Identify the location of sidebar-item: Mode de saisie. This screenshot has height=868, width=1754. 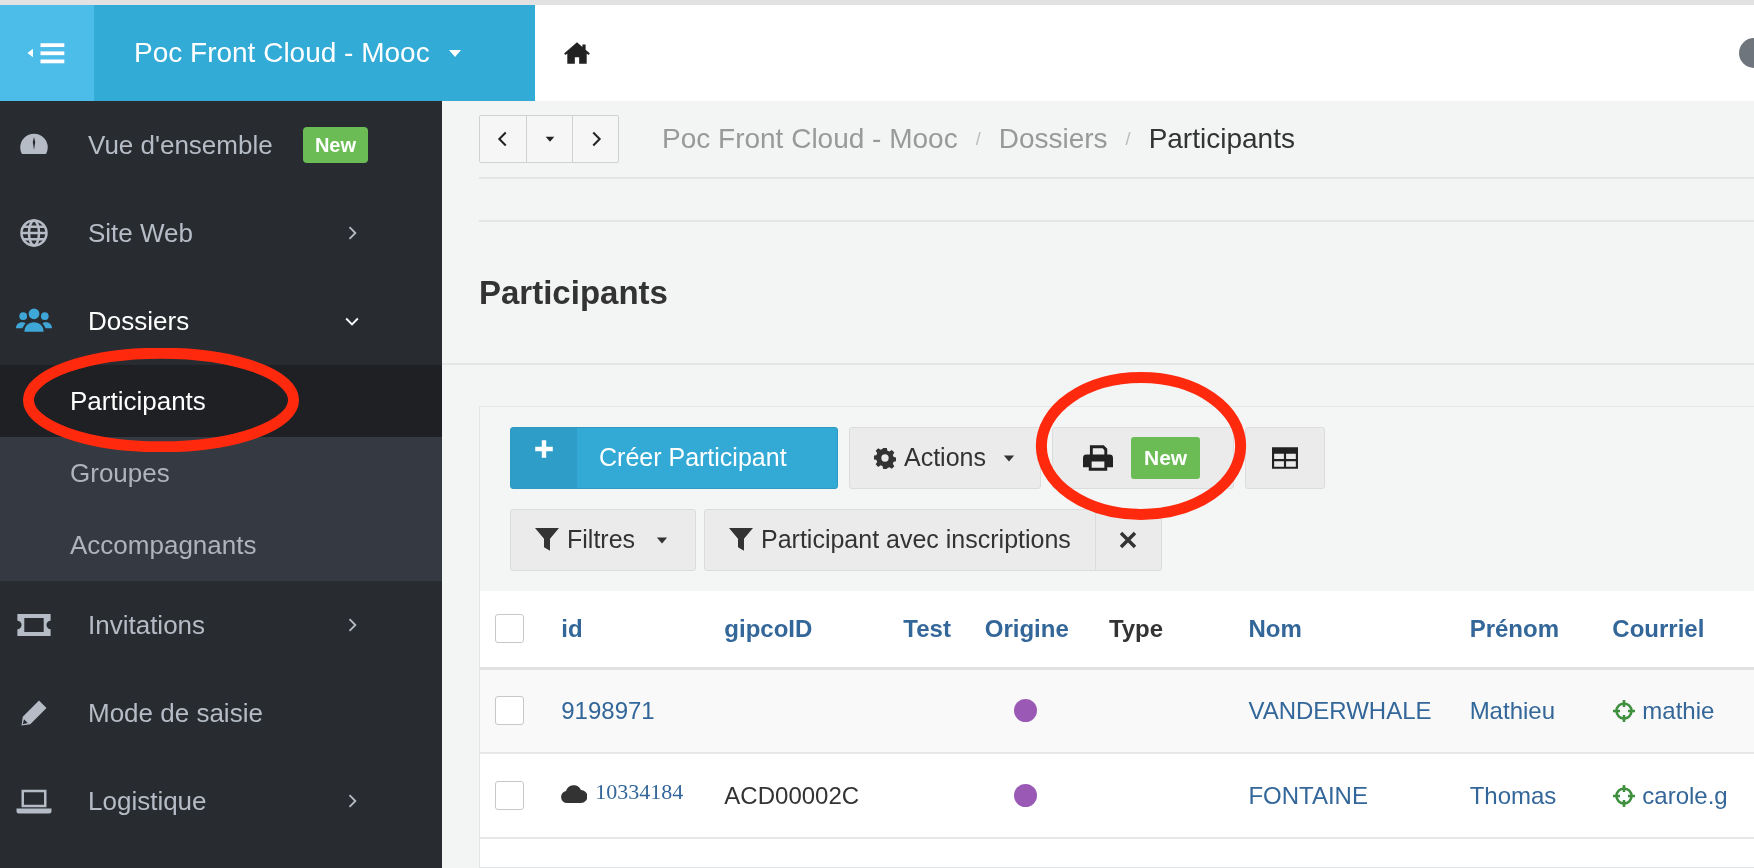
(221, 713).